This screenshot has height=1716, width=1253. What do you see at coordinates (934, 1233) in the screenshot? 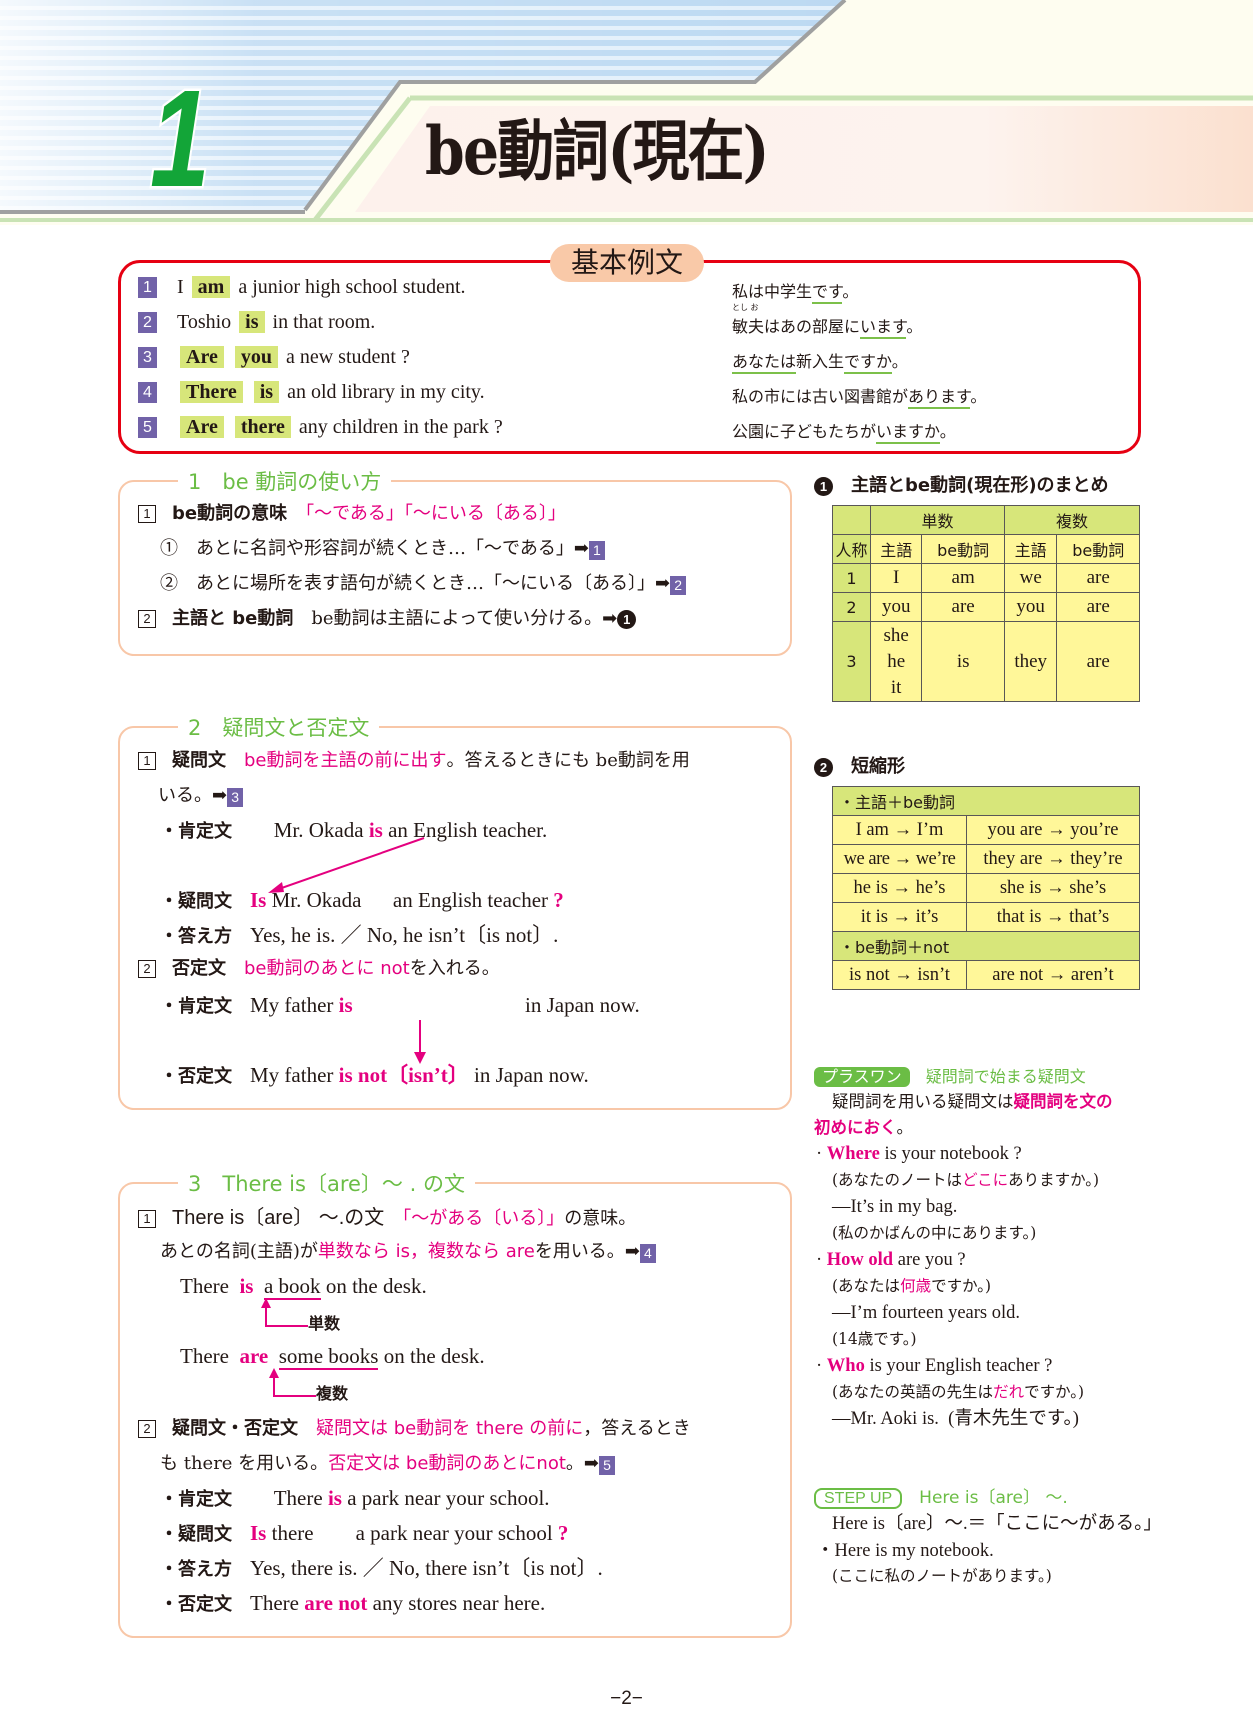
I see `plus-one-a1-ja: (私のかばんの中にあります。)` at bounding box center [934, 1233].